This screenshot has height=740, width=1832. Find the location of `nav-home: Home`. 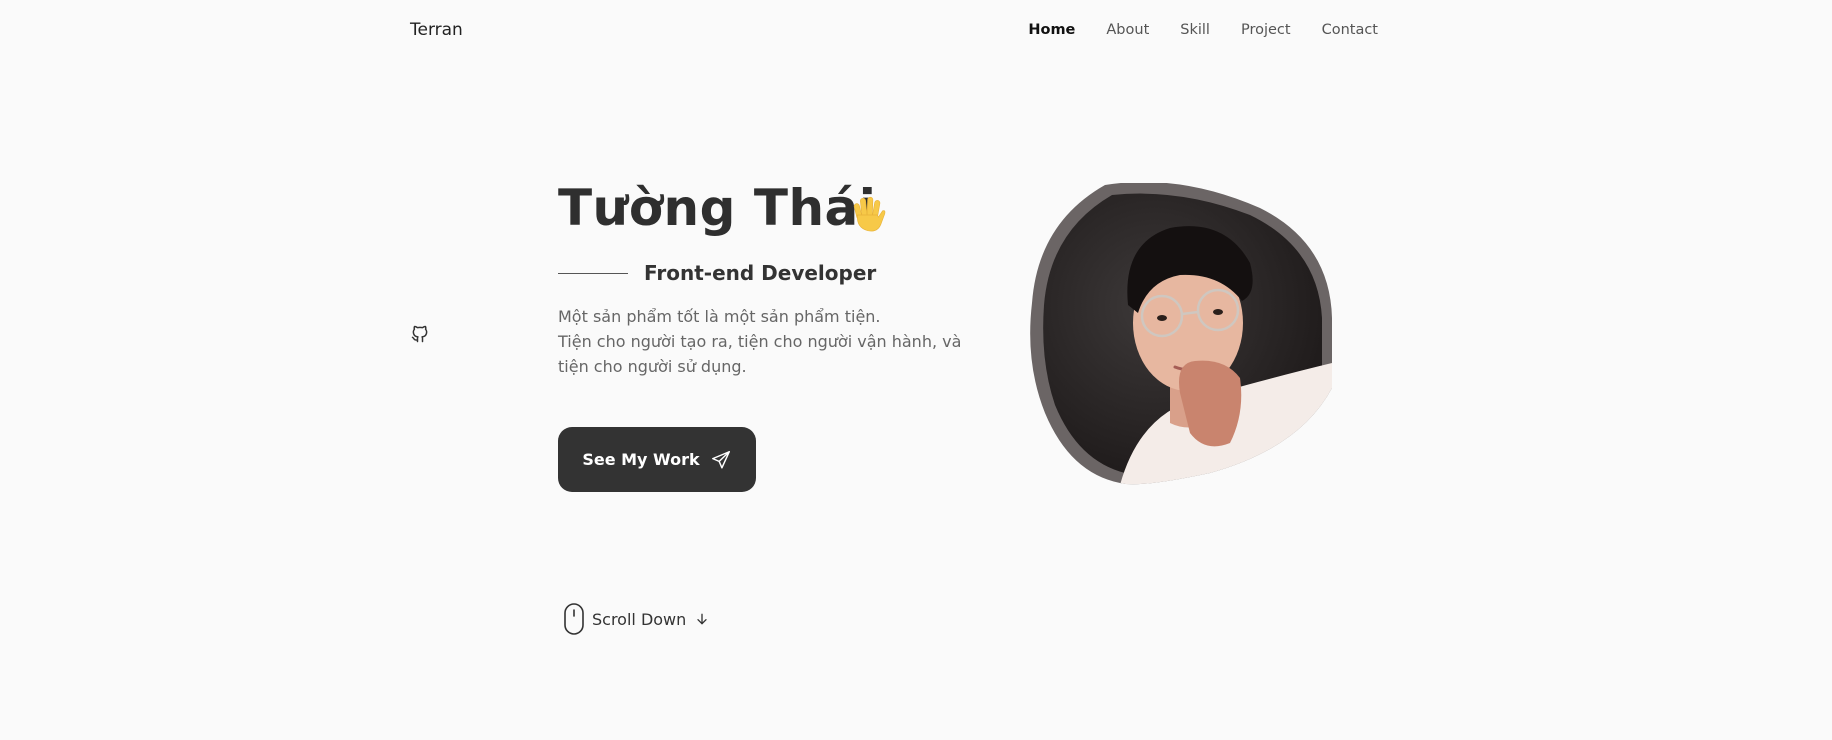

nav-home: Home is located at coordinates (1051, 30).